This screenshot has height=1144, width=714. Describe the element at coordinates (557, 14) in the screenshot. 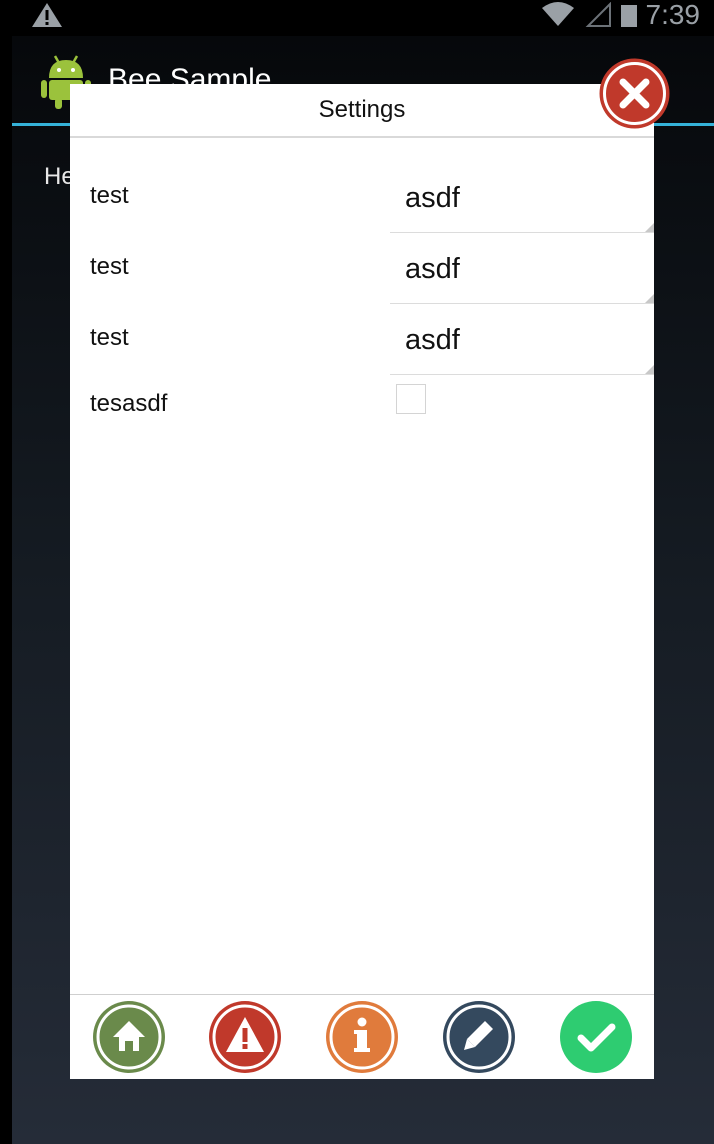

I see `wifi-icon` at that location.